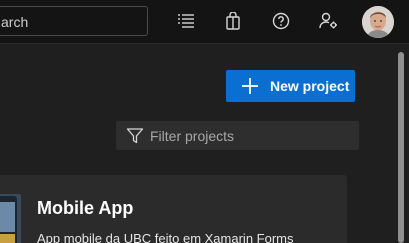  What do you see at coordinates (310, 86) in the screenshot?
I see `new-project-label: New project` at bounding box center [310, 86].